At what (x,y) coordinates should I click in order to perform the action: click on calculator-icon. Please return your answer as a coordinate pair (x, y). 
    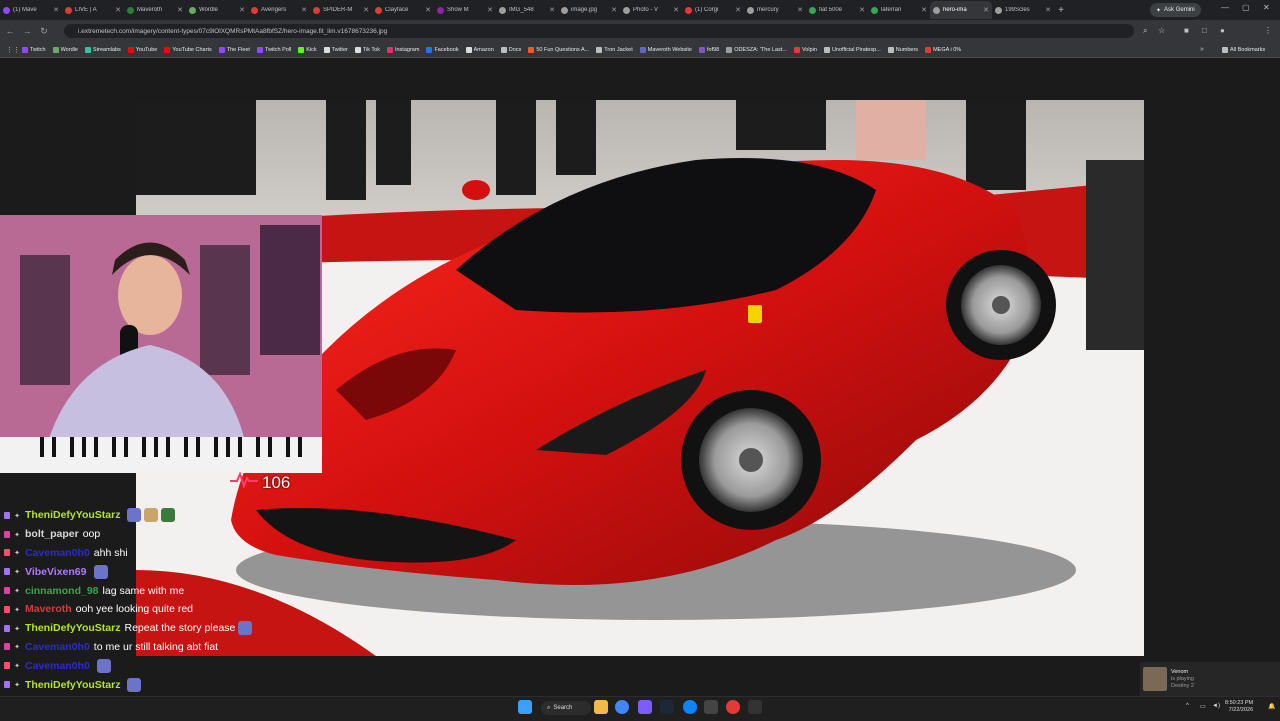
    Looking at the image, I should click on (711, 707).